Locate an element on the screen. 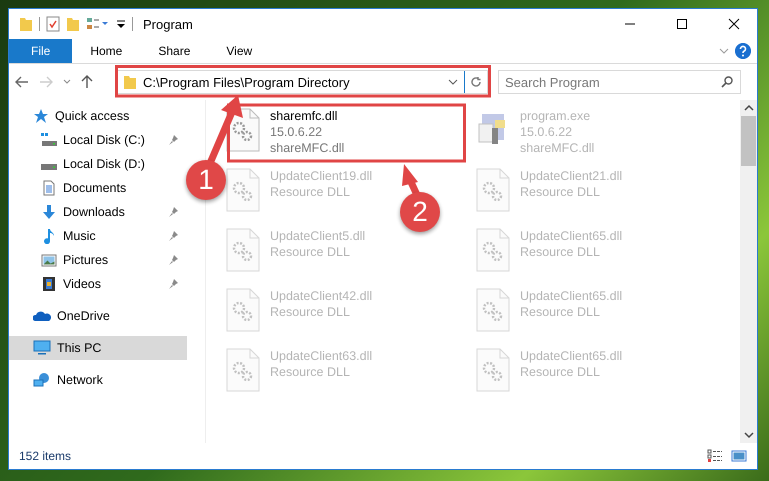 This screenshot has width=769, height=481. nav-item: This PC is located at coordinates (98, 348).